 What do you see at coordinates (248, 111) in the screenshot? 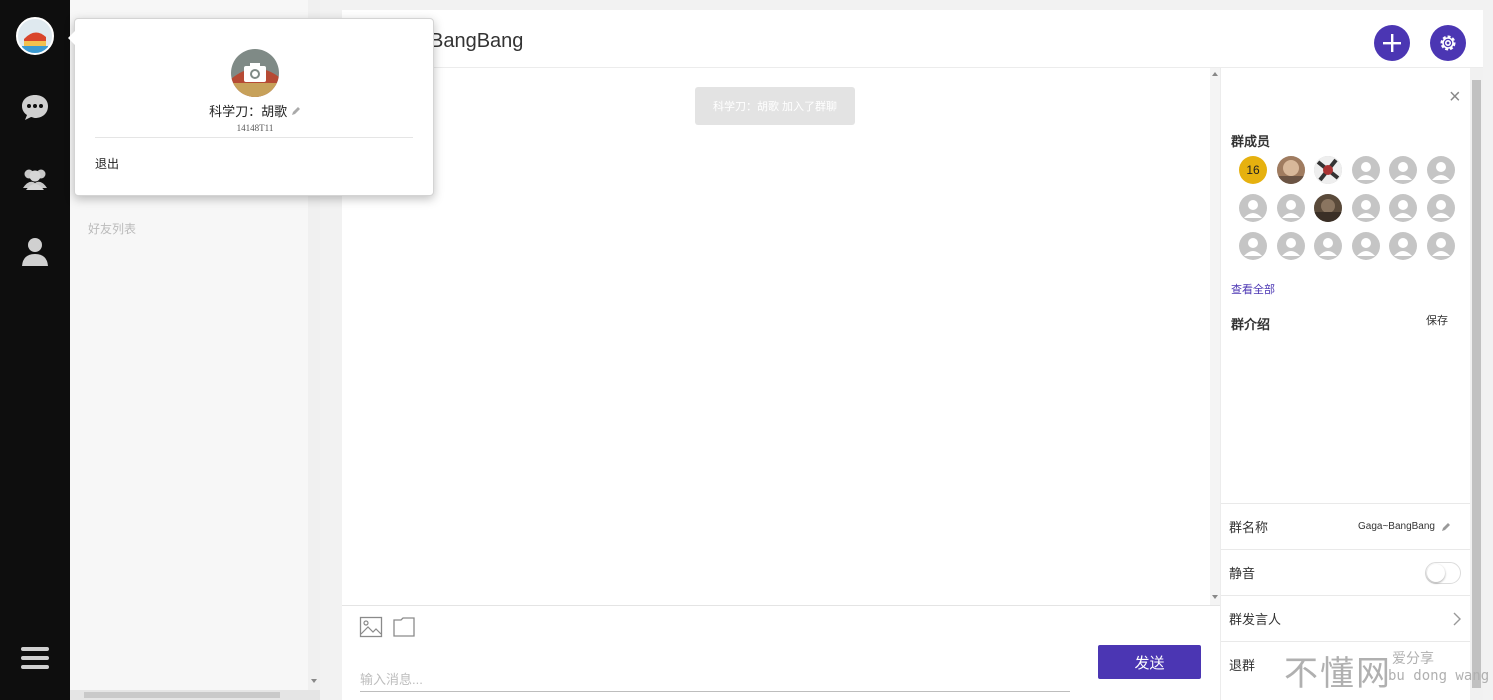
I see `profile-name: 科学刀：胡歌` at bounding box center [248, 111].